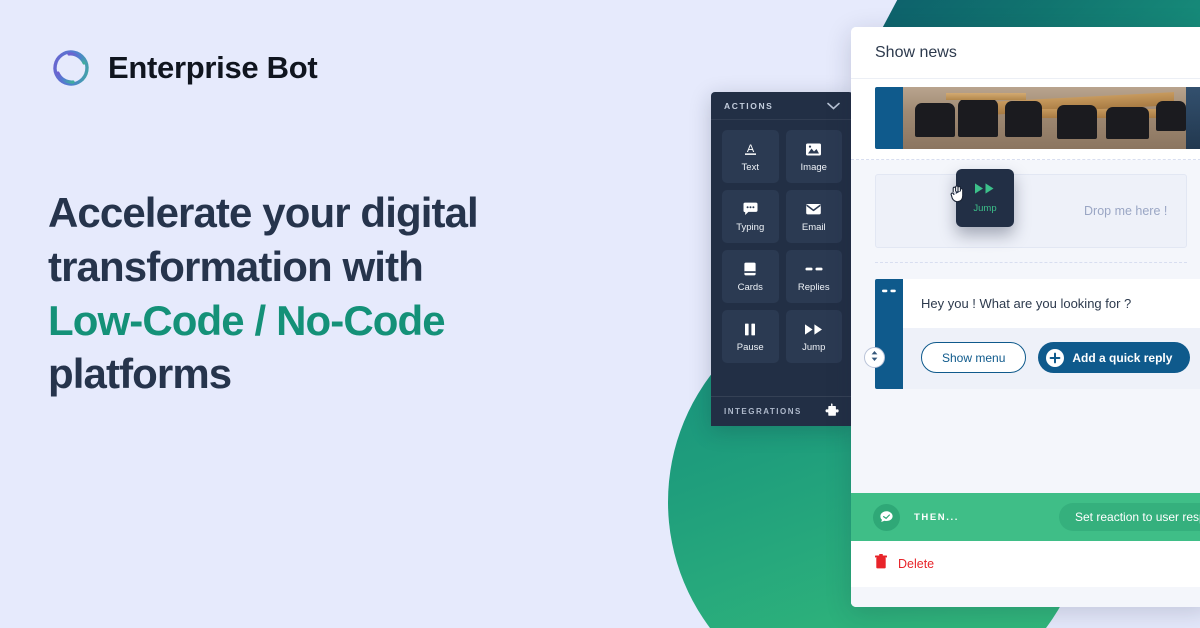 Image resolution: width=1200 pixels, height=628 pixels. I want to click on editor-header: Show news, so click(1025, 53).